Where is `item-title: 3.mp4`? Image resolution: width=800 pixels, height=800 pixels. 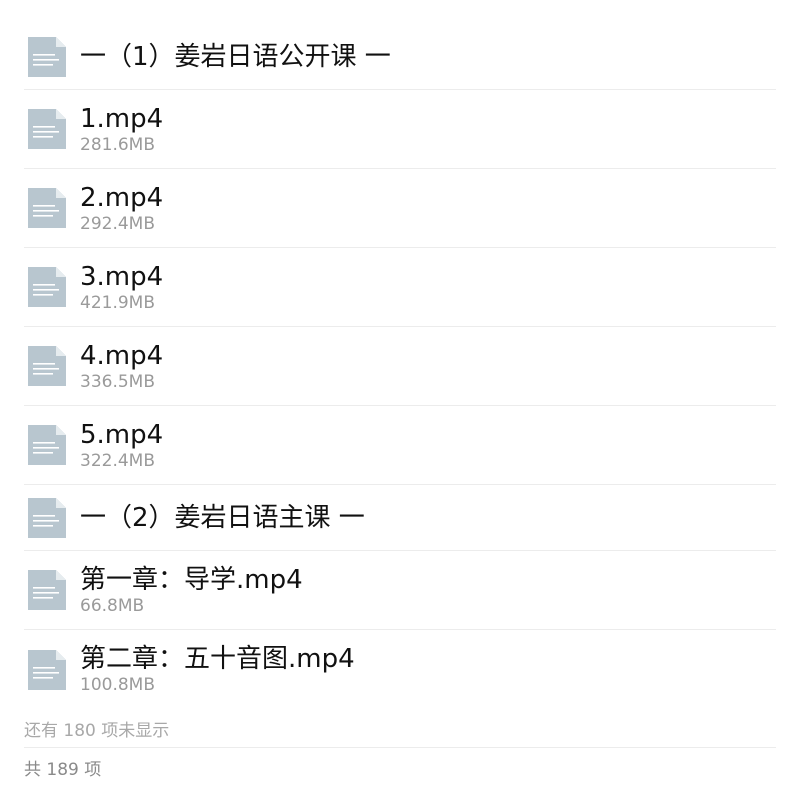
item-title: 3.mp4 is located at coordinates (122, 276).